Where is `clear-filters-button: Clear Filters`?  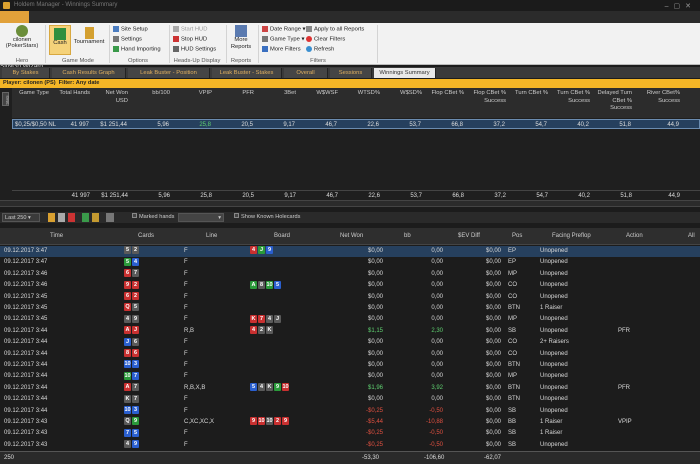 clear-filters-button: Clear Filters is located at coordinates (325, 39).